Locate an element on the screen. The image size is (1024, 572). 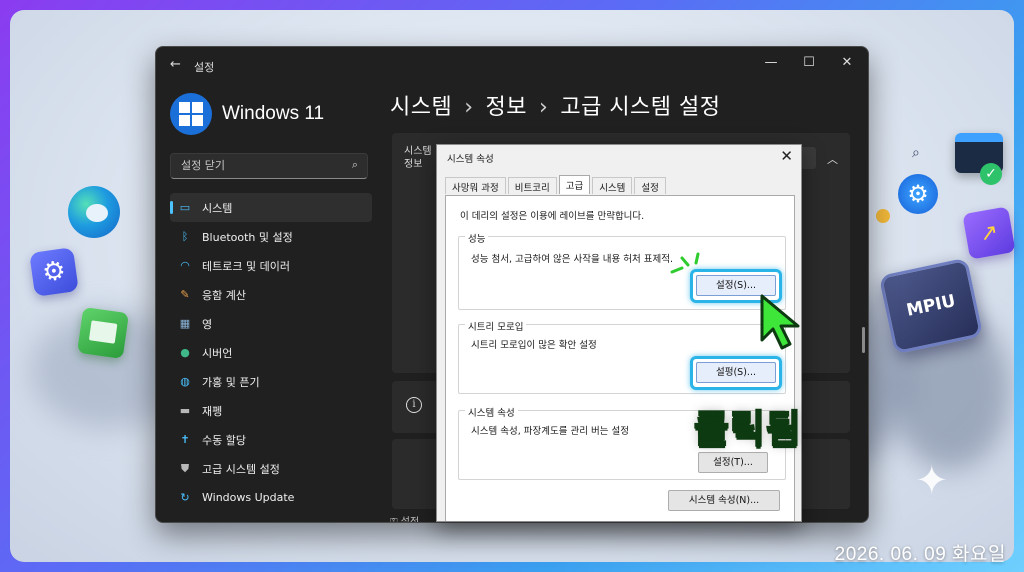
settings-gear-icon: ⚙ is located at coordinates (54, 272).